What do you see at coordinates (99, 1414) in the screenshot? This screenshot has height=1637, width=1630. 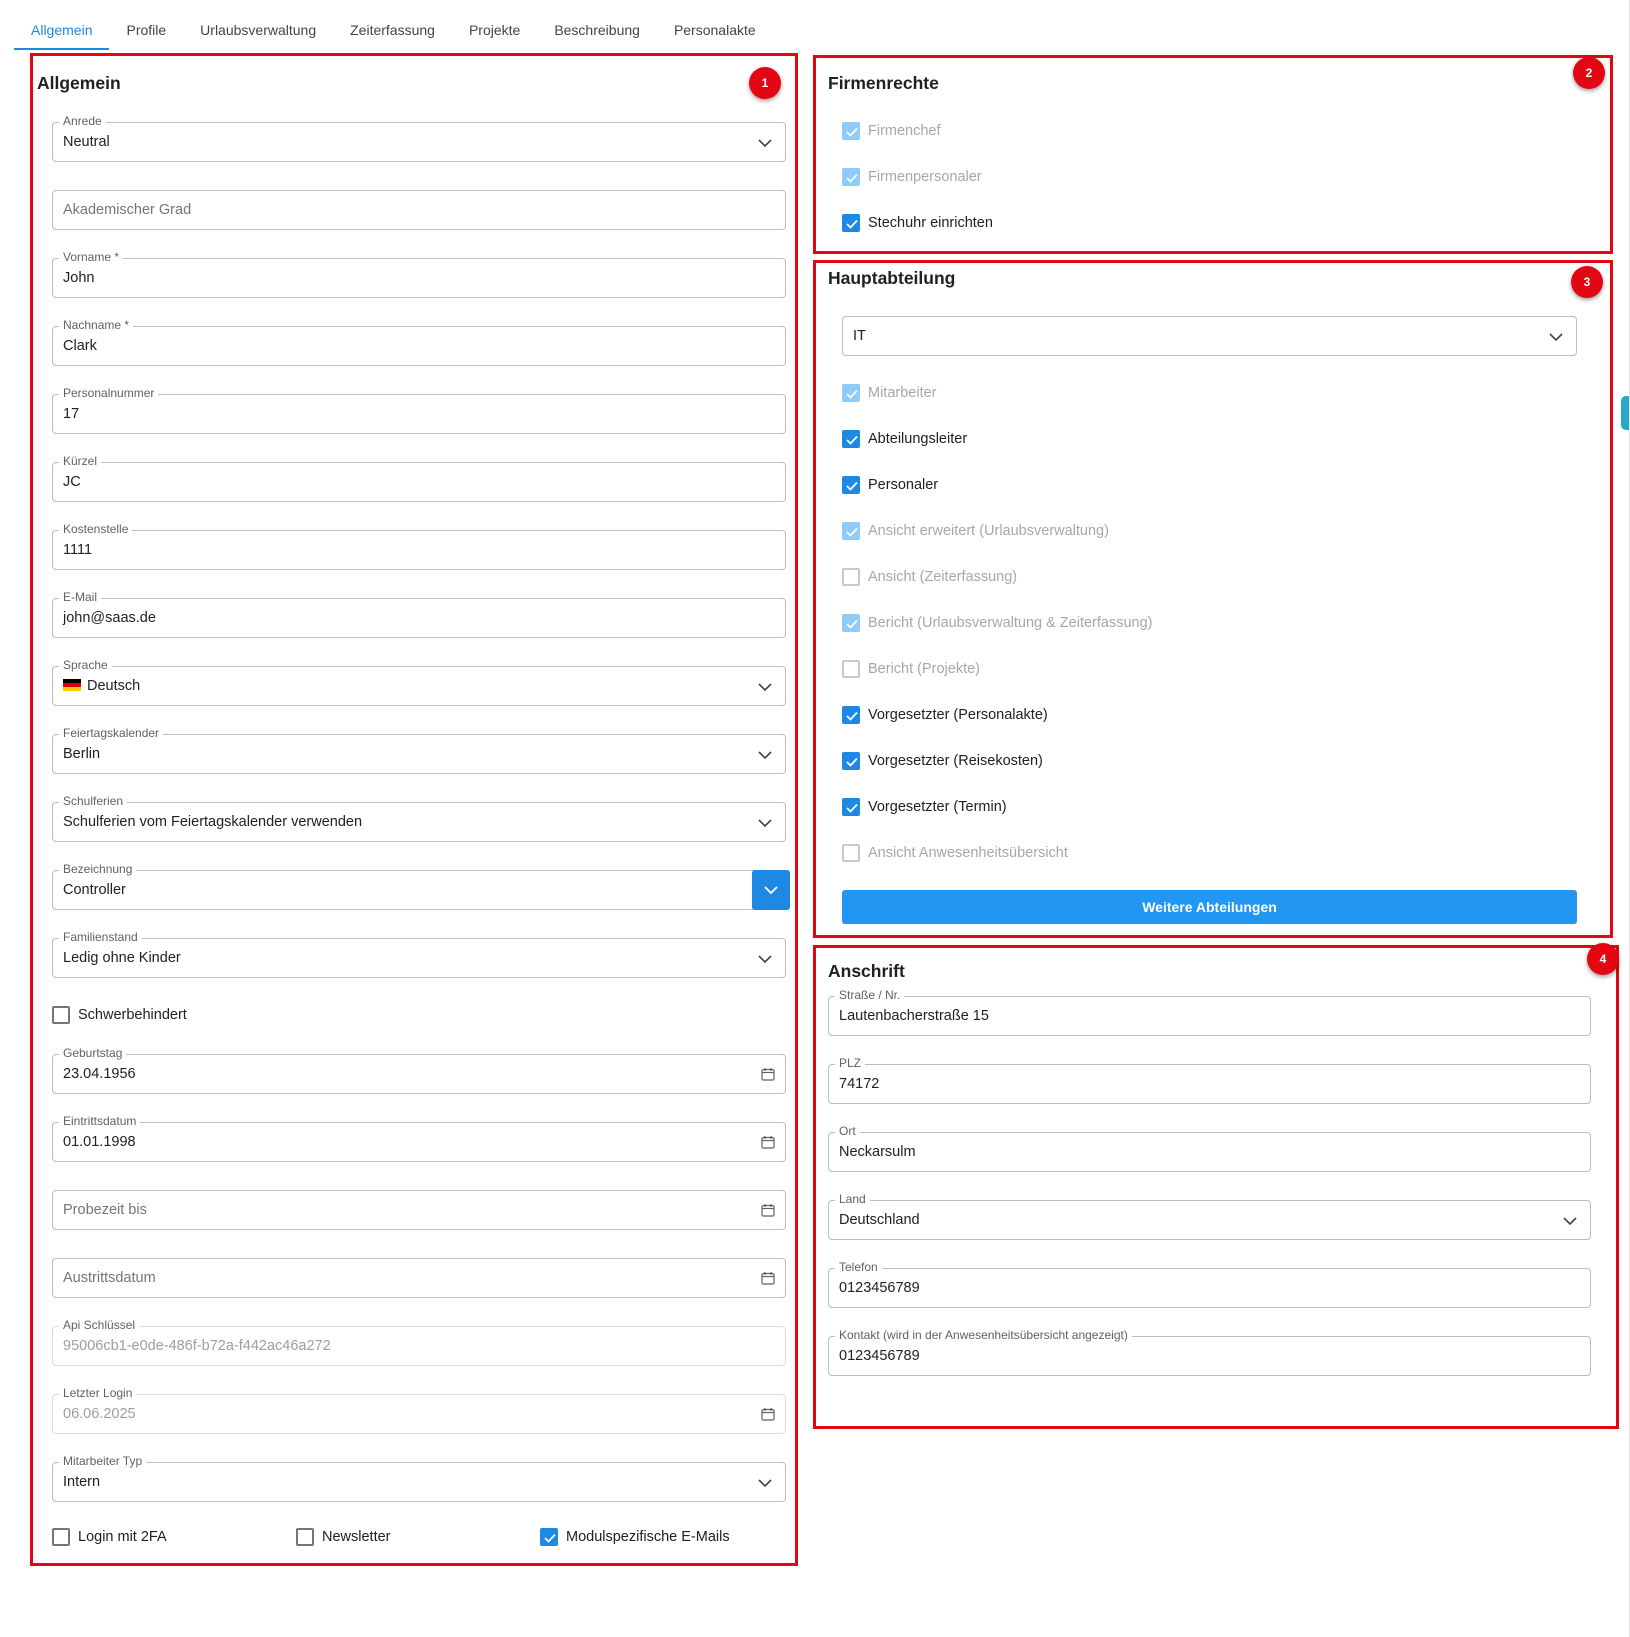 I see `letzter-login-value: 06.06.2025` at bounding box center [99, 1414].